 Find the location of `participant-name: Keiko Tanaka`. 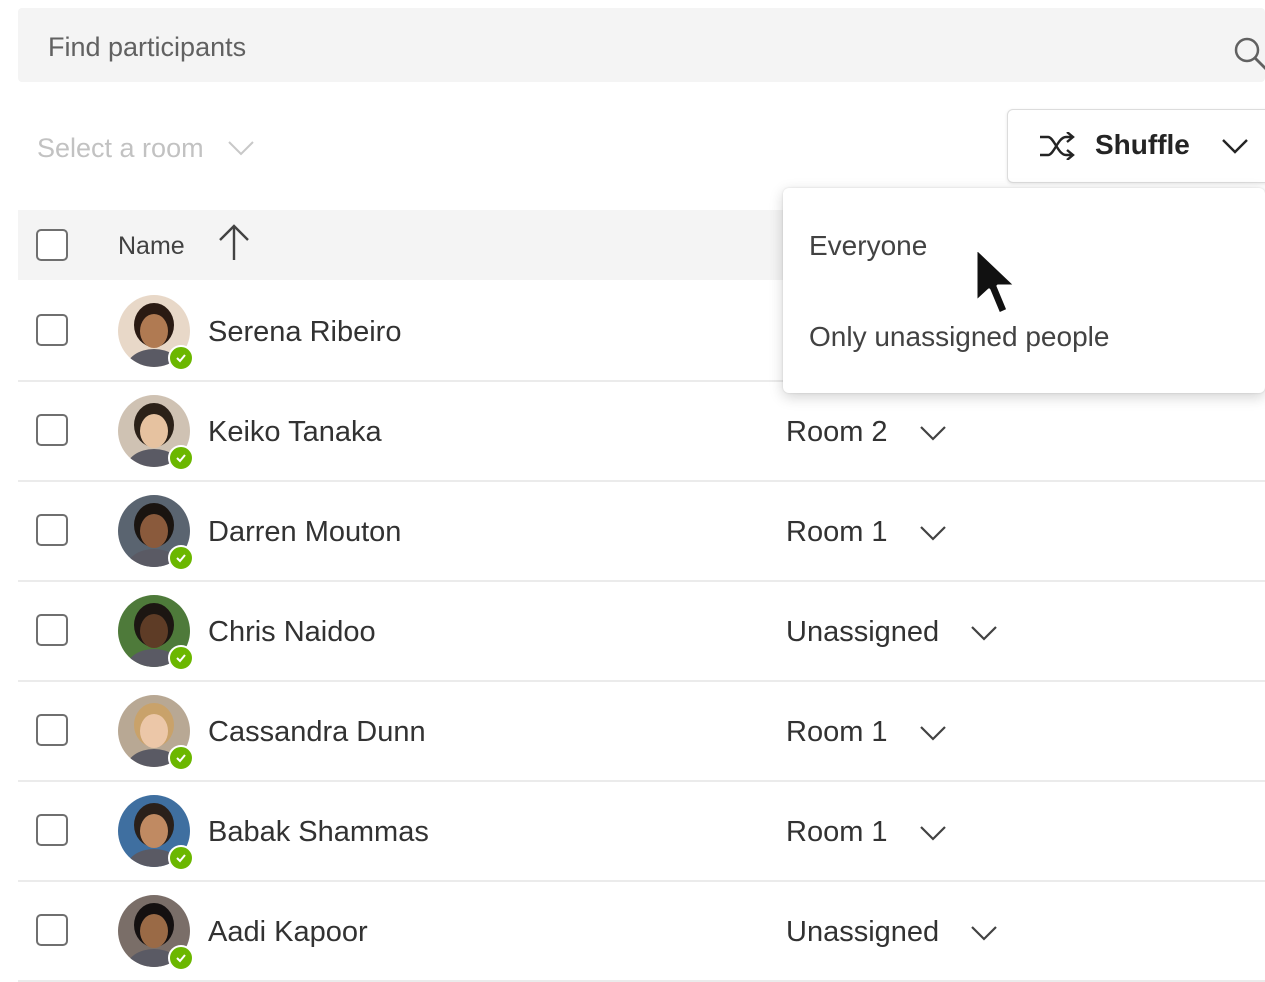

participant-name: Keiko Tanaka is located at coordinates (295, 432).